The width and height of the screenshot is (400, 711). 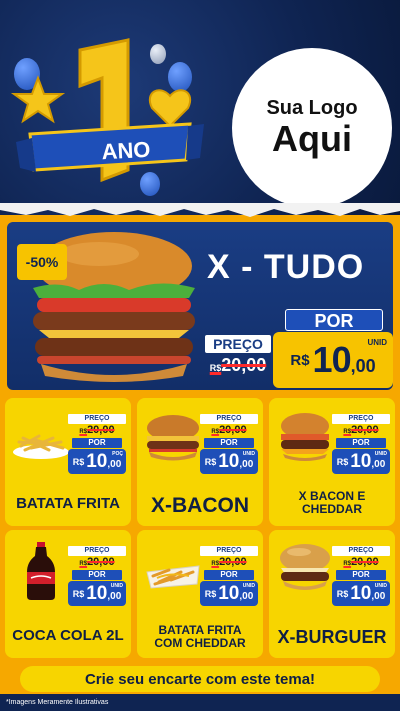 I want to click on fries-icon, so click(x=41, y=446).